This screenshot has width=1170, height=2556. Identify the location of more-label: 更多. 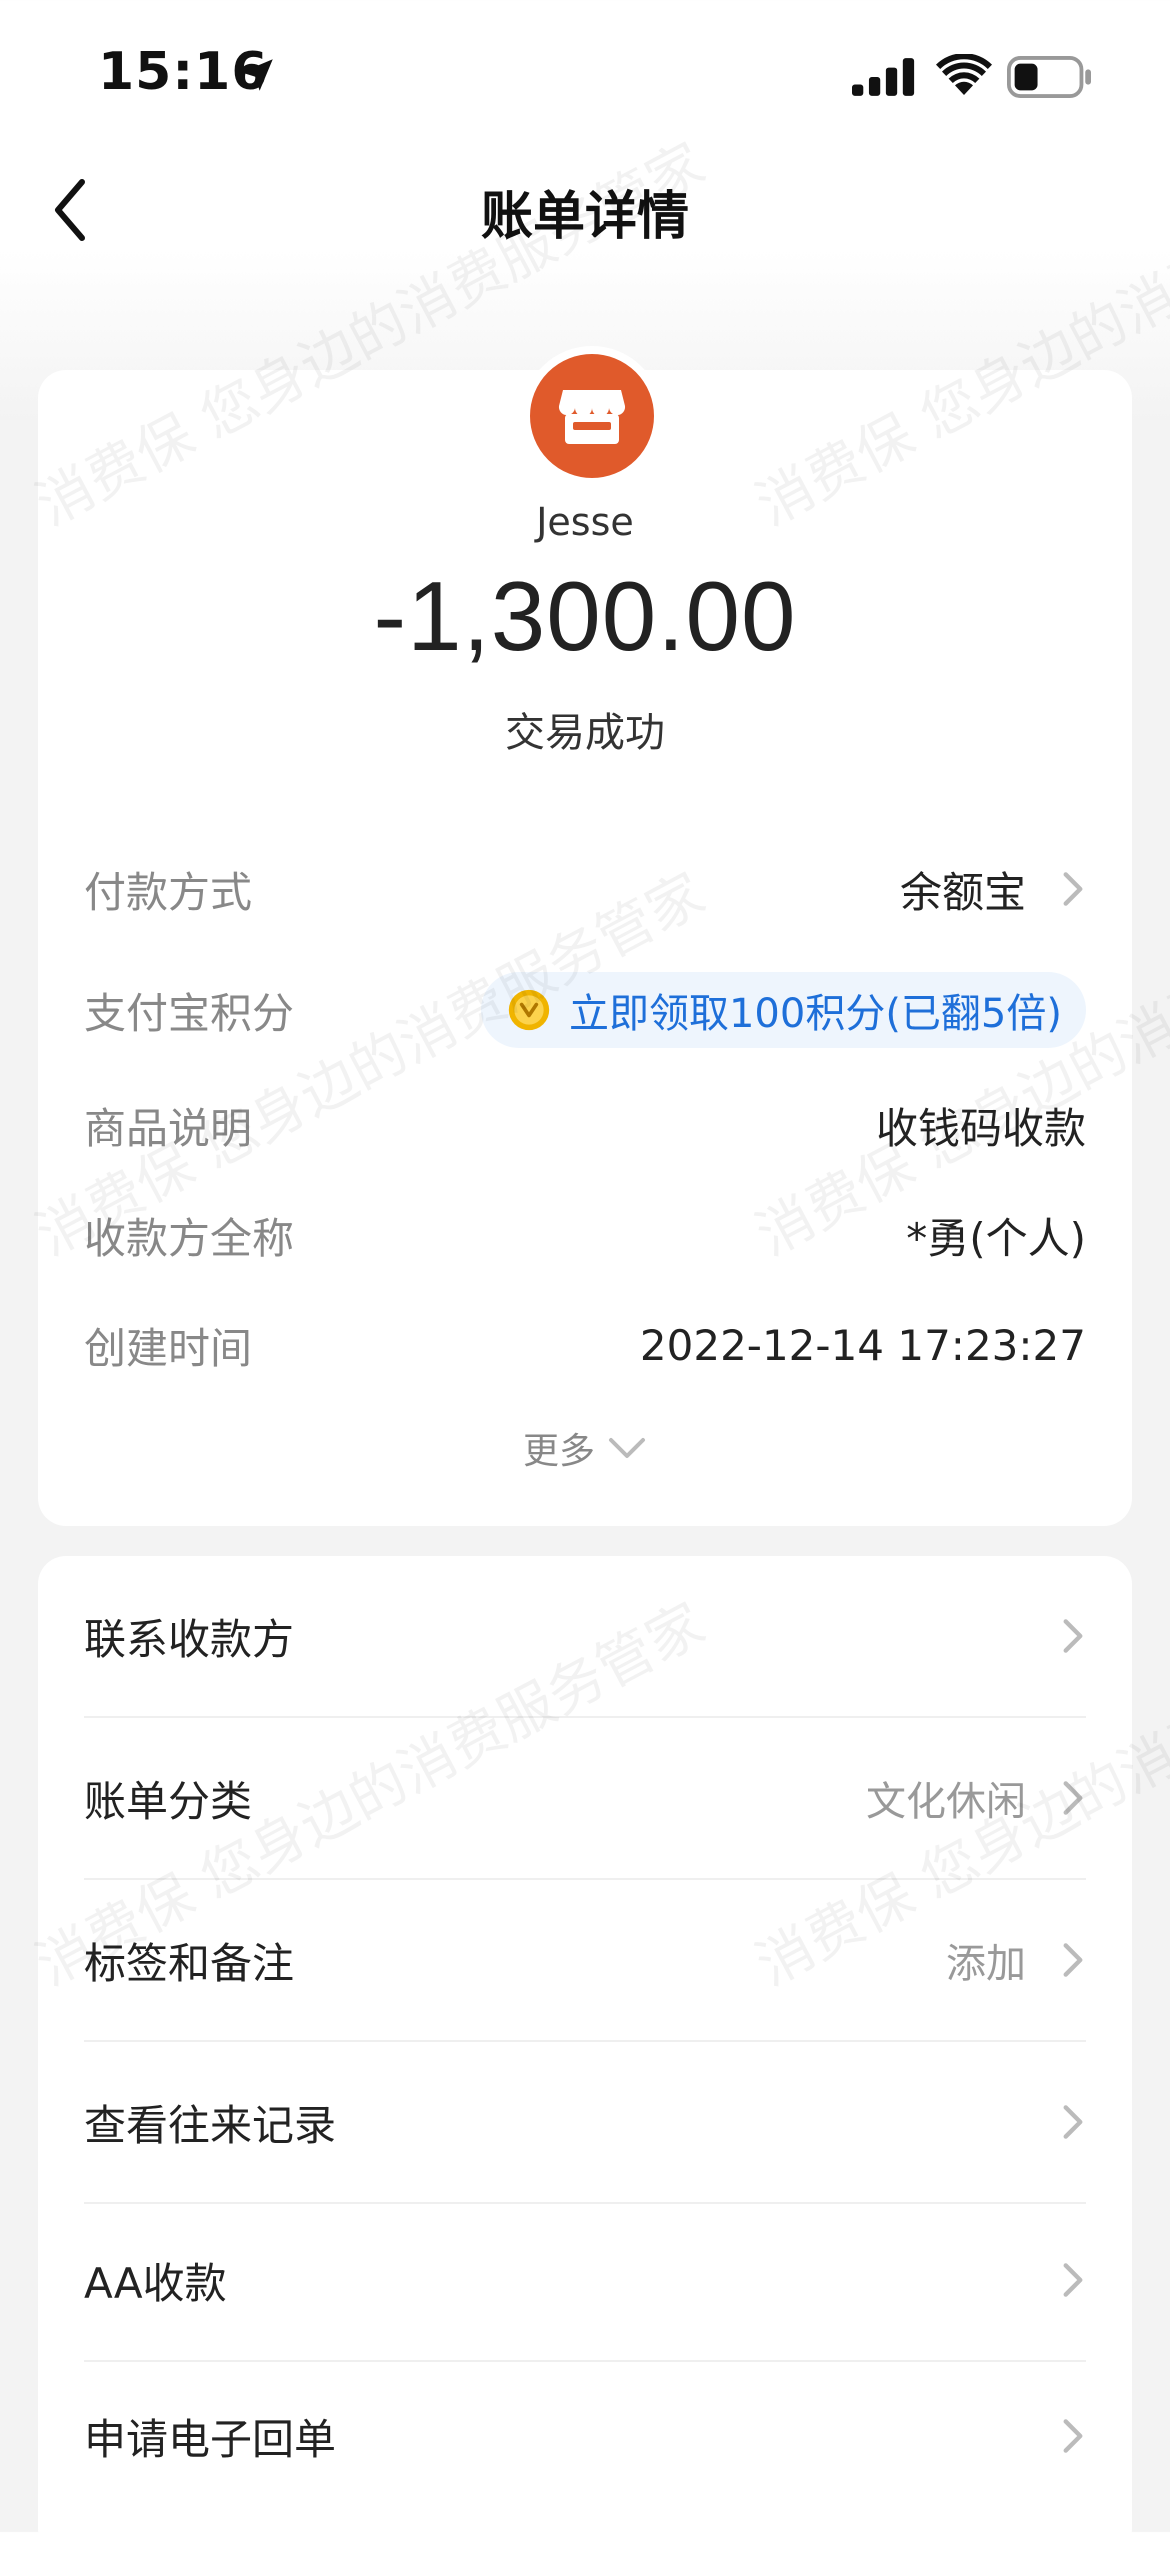
(558, 1451).